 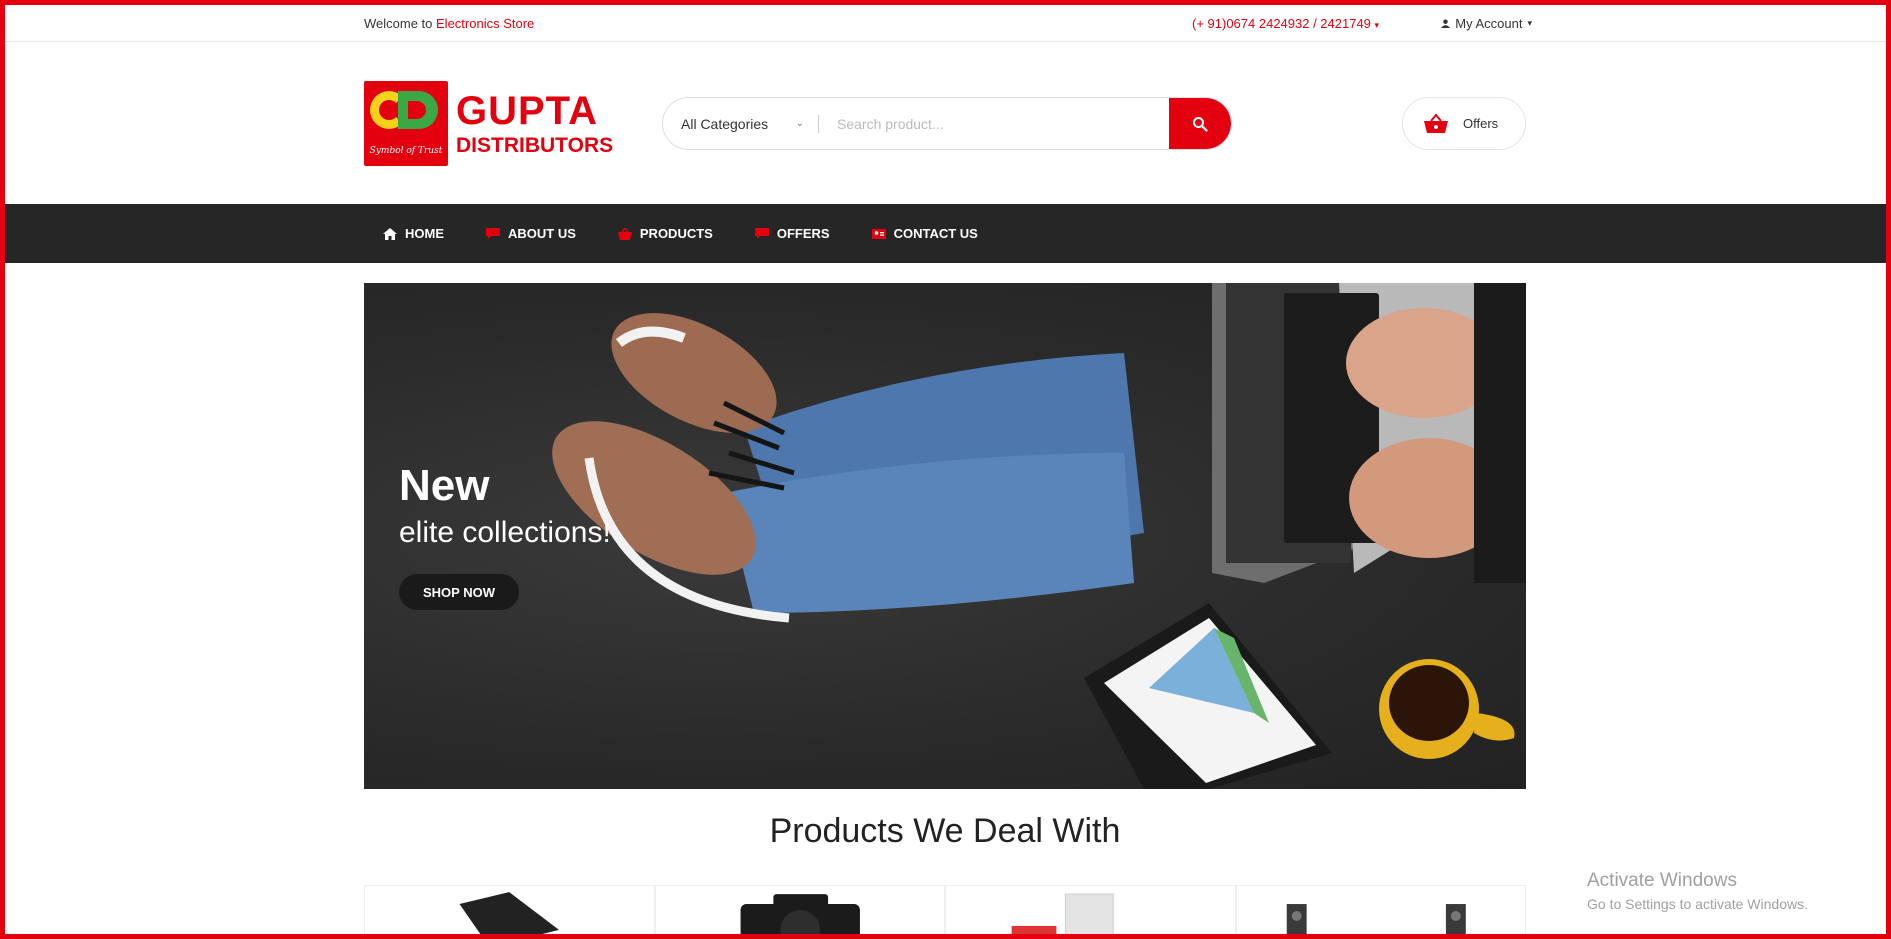 What do you see at coordinates (542, 233) in the screenshot?
I see `nav-item-label: ABOUT US` at bounding box center [542, 233].